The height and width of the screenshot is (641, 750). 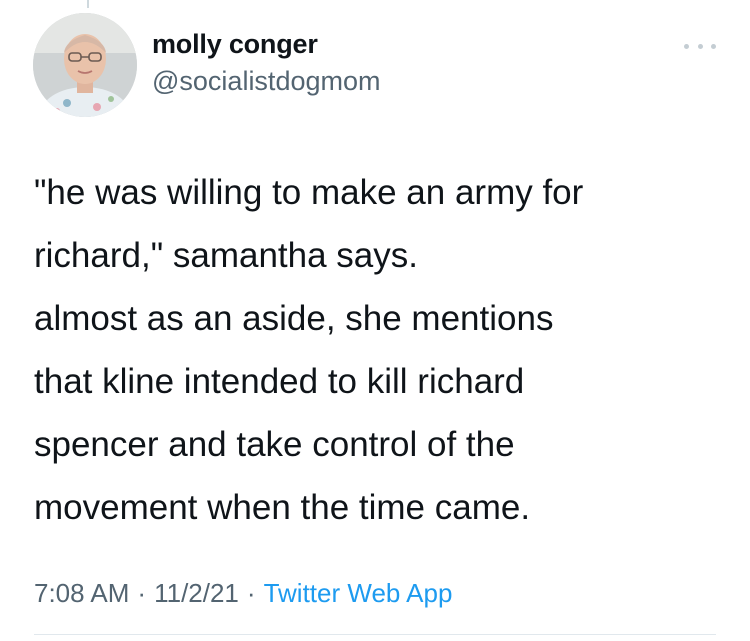 I want to click on more-options-button, so click(x=700, y=46).